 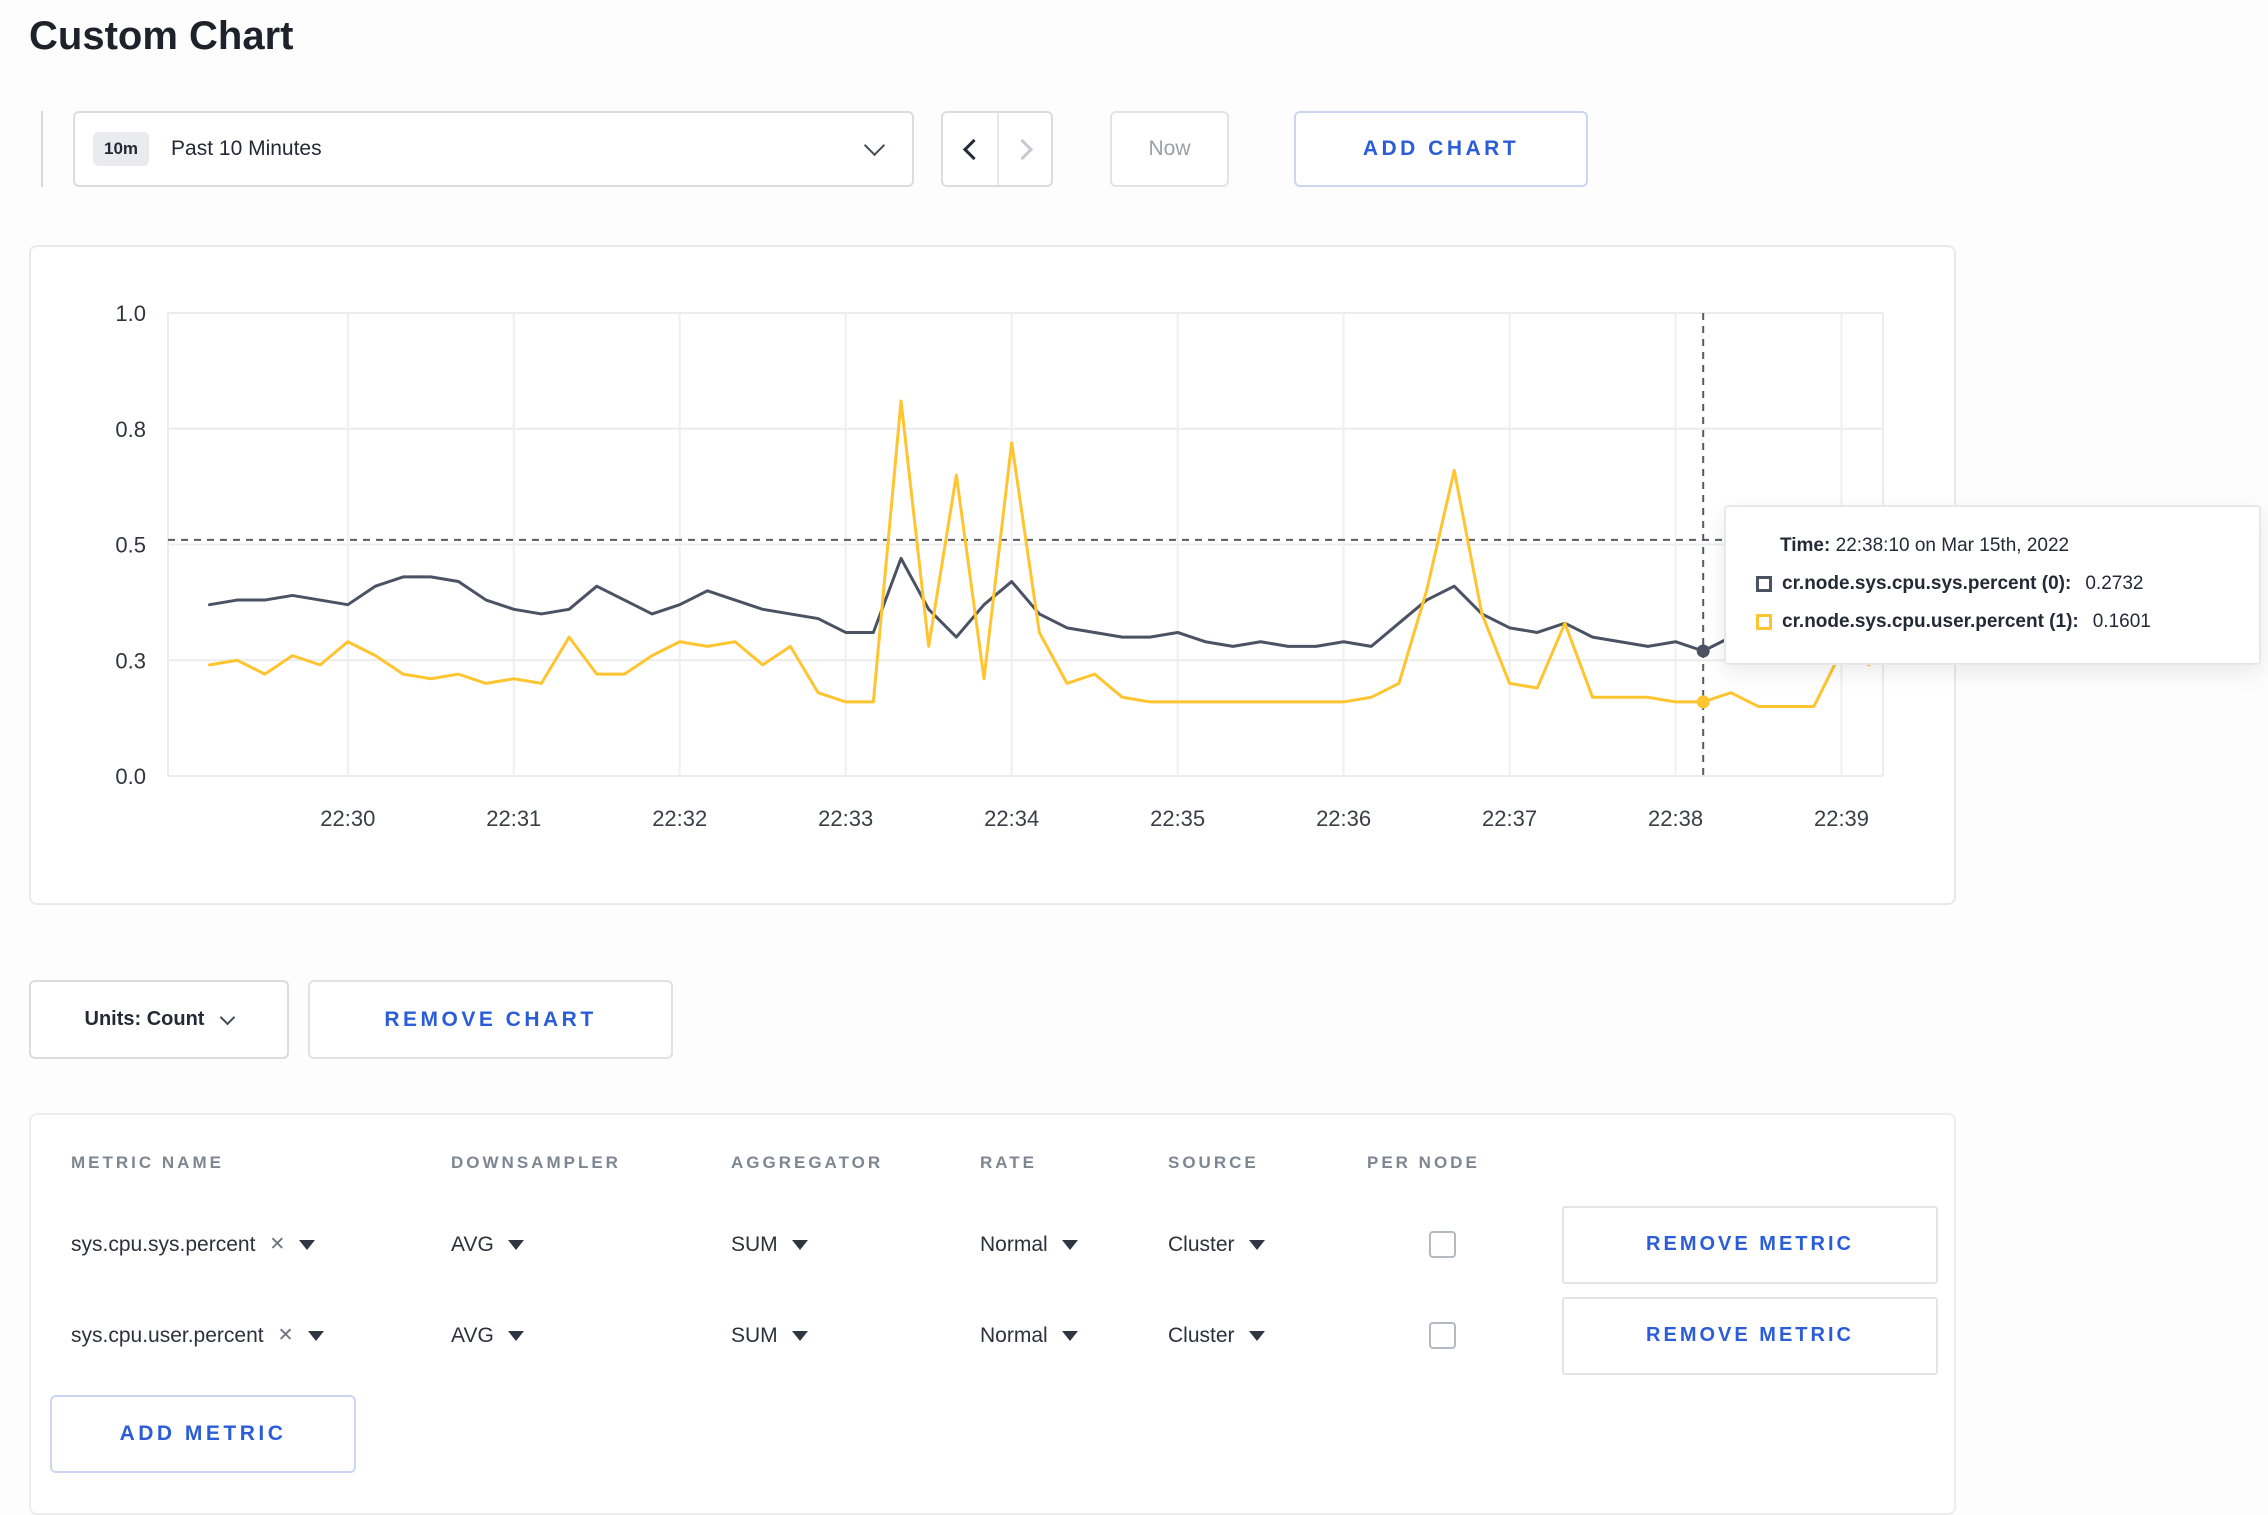 I want to click on tooltip-series-row: cr.node.sys.cpu.user.percent (1): 0.1601, so click(x=1992, y=622).